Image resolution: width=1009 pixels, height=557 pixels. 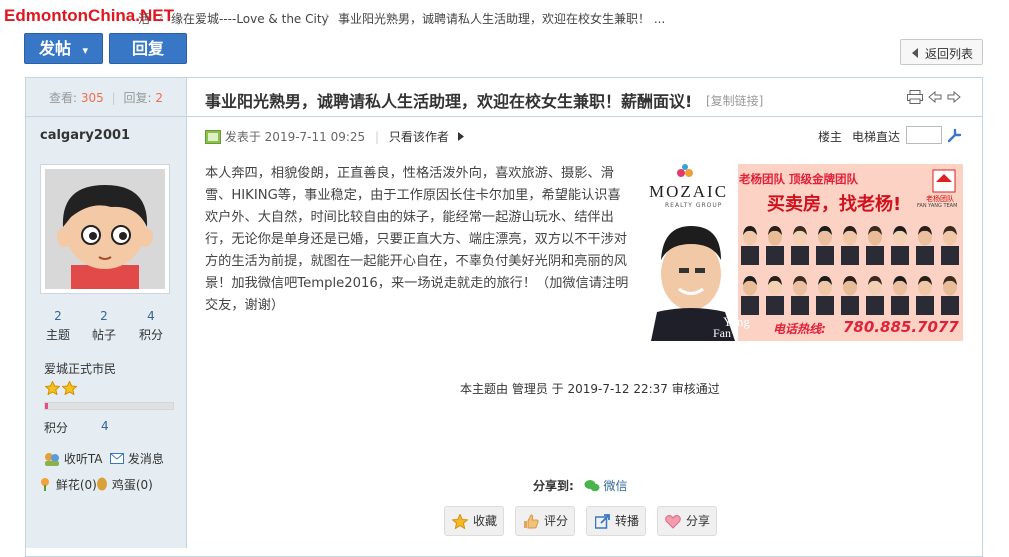 I want to click on thumb-icon, so click(x=531, y=521).